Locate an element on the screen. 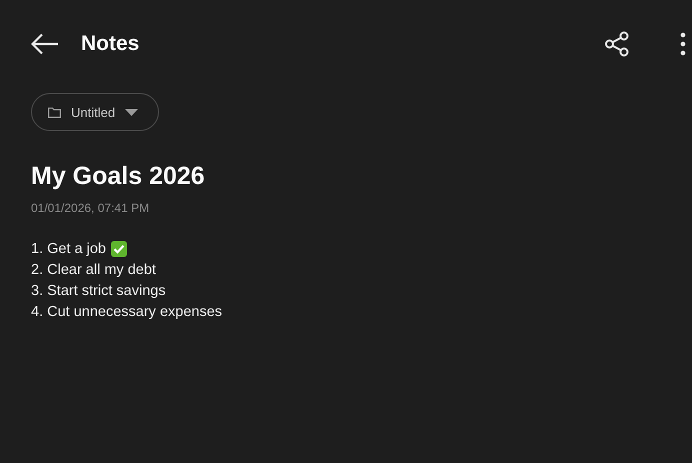  folder-dropdown: Untitled is located at coordinates (95, 112).